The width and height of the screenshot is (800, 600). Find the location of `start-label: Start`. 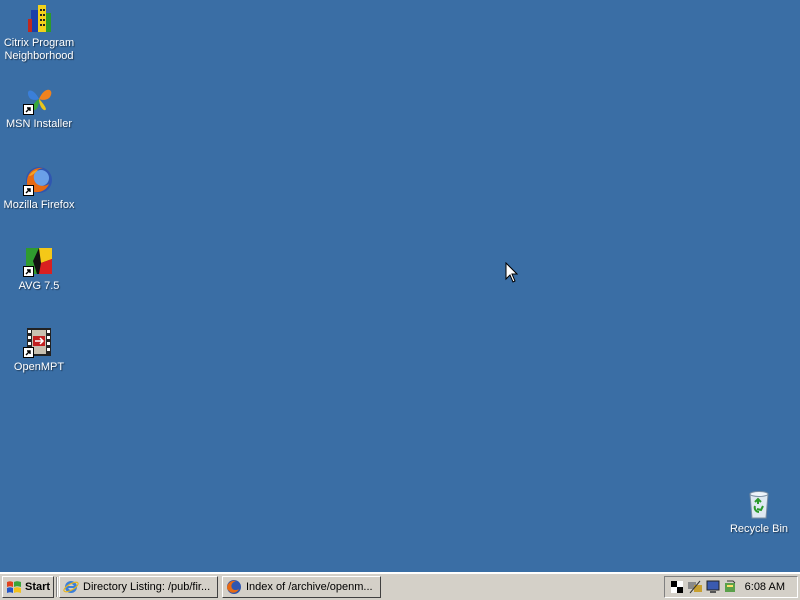

start-label: Start is located at coordinates (38, 587).